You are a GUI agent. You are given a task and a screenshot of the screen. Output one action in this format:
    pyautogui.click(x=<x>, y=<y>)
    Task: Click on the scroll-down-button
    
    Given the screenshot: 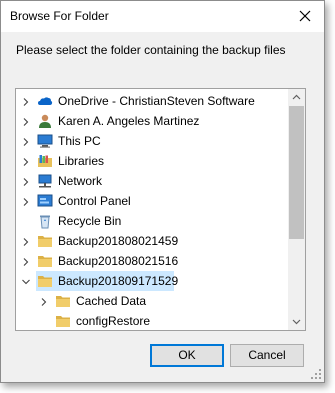 What is the action you would take?
    pyautogui.click(x=296, y=321)
    